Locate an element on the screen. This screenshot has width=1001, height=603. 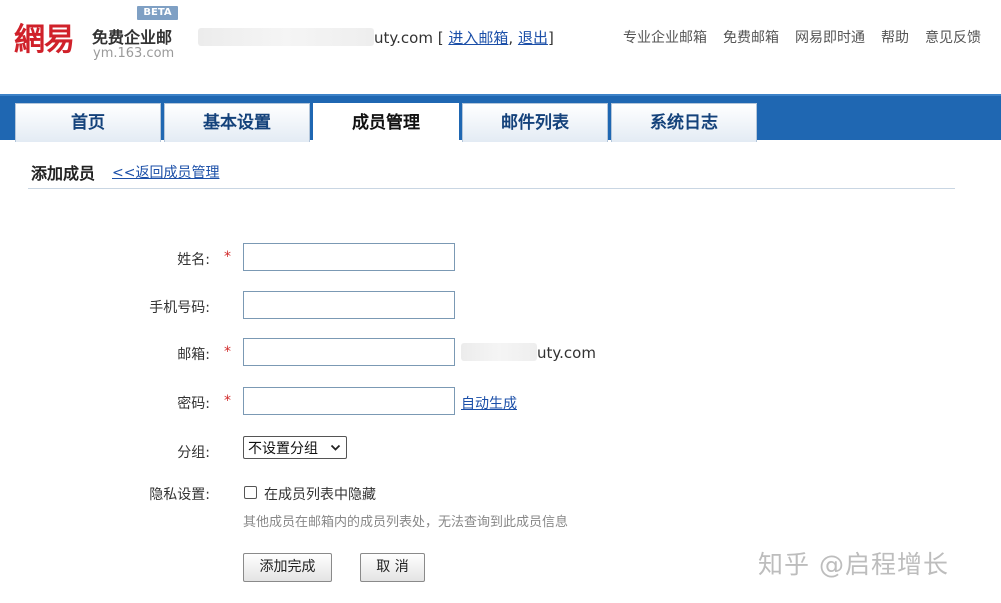
name-label: 姓名: is located at coordinates (193, 260).